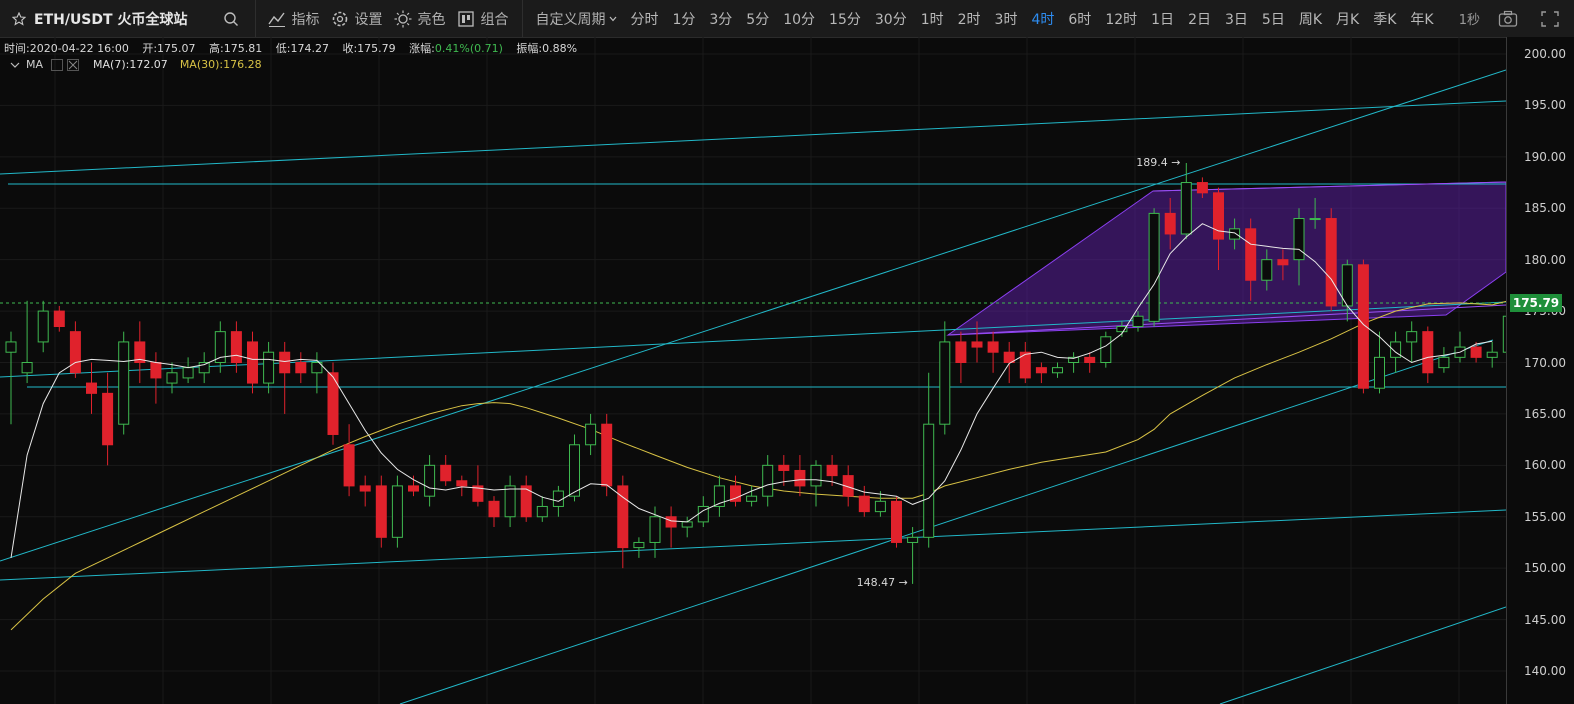 Image resolution: width=1574 pixels, height=704 pixels. Describe the element at coordinates (1545, 54) in the screenshot. I see `y-tick-label: 200.00` at that location.